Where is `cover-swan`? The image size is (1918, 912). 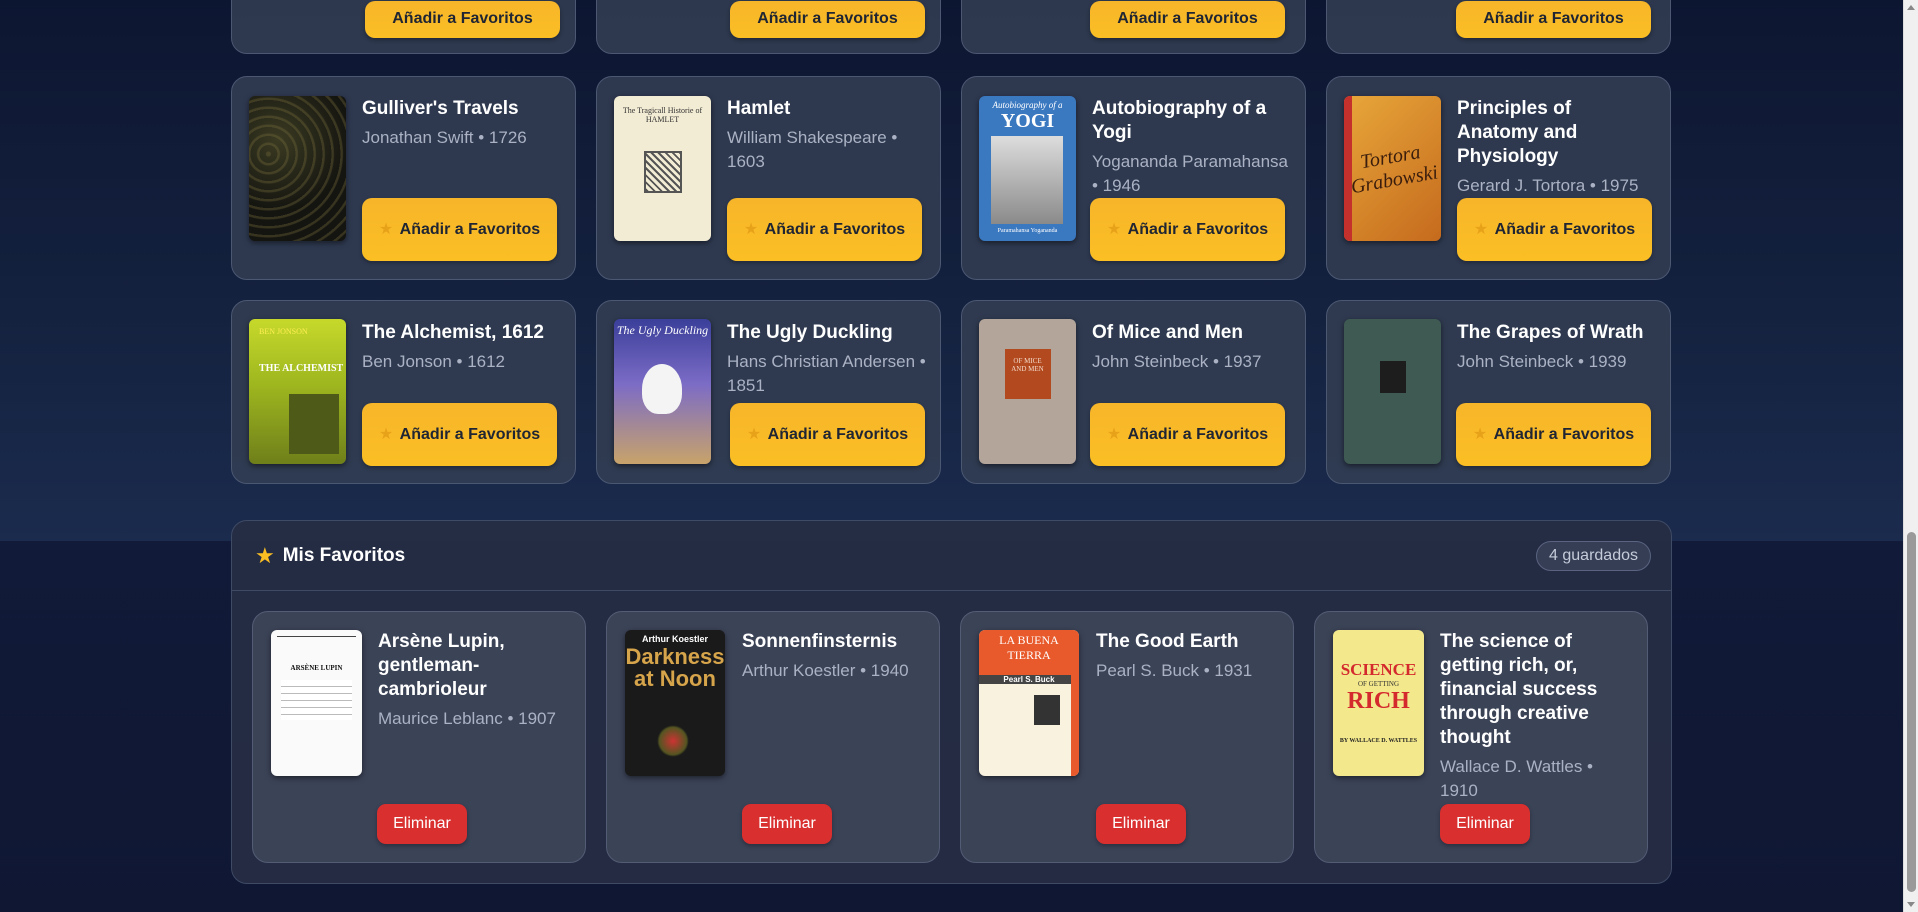
cover-swan is located at coordinates (662, 389).